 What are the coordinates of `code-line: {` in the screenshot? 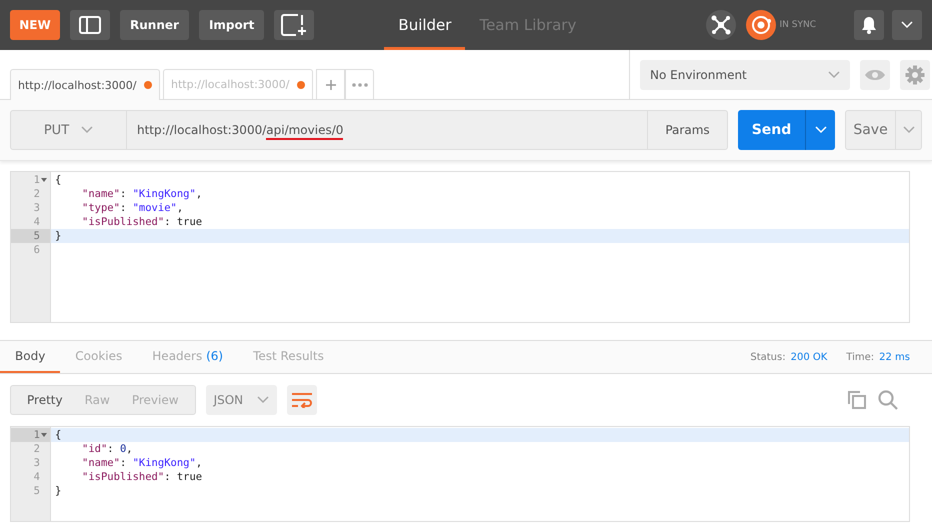 It's located at (58, 180).